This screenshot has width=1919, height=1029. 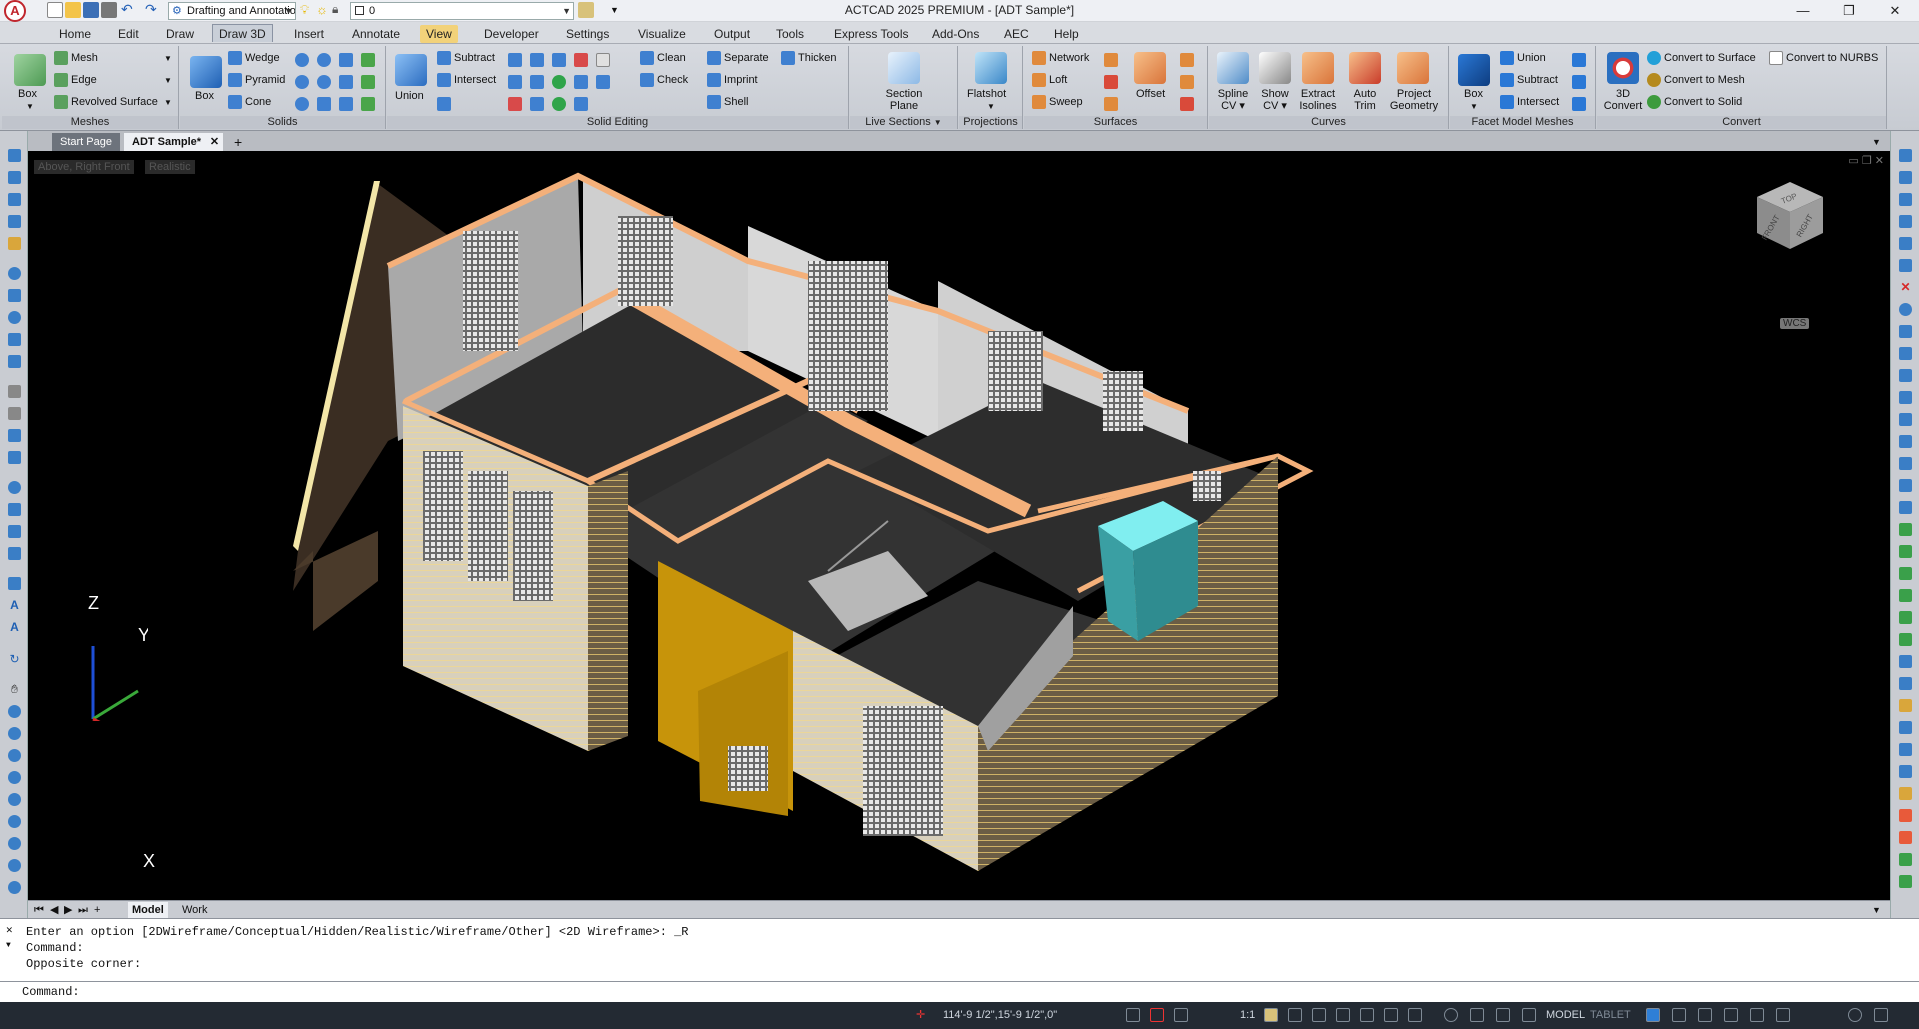 What do you see at coordinates (1529, 80) in the screenshot?
I see `facet-subtract-button: Subtract` at bounding box center [1529, 80].